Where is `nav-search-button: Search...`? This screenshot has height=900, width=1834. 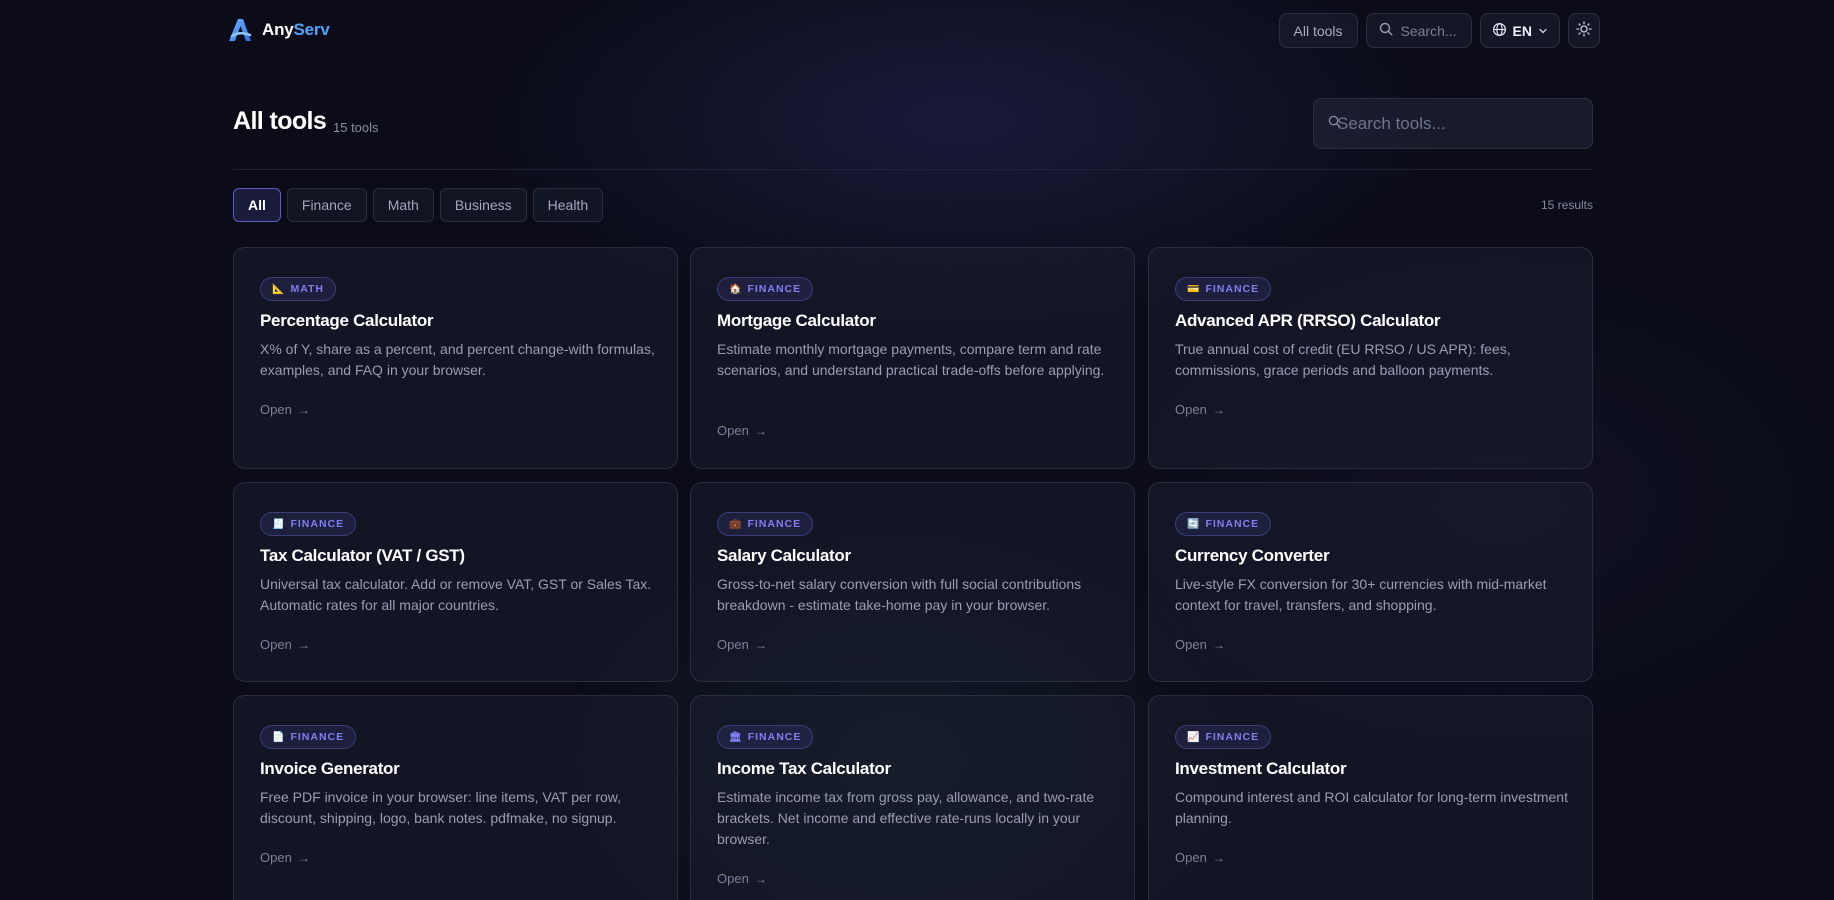 nav-search-button: Search... is located at coordinates (1418, 30).